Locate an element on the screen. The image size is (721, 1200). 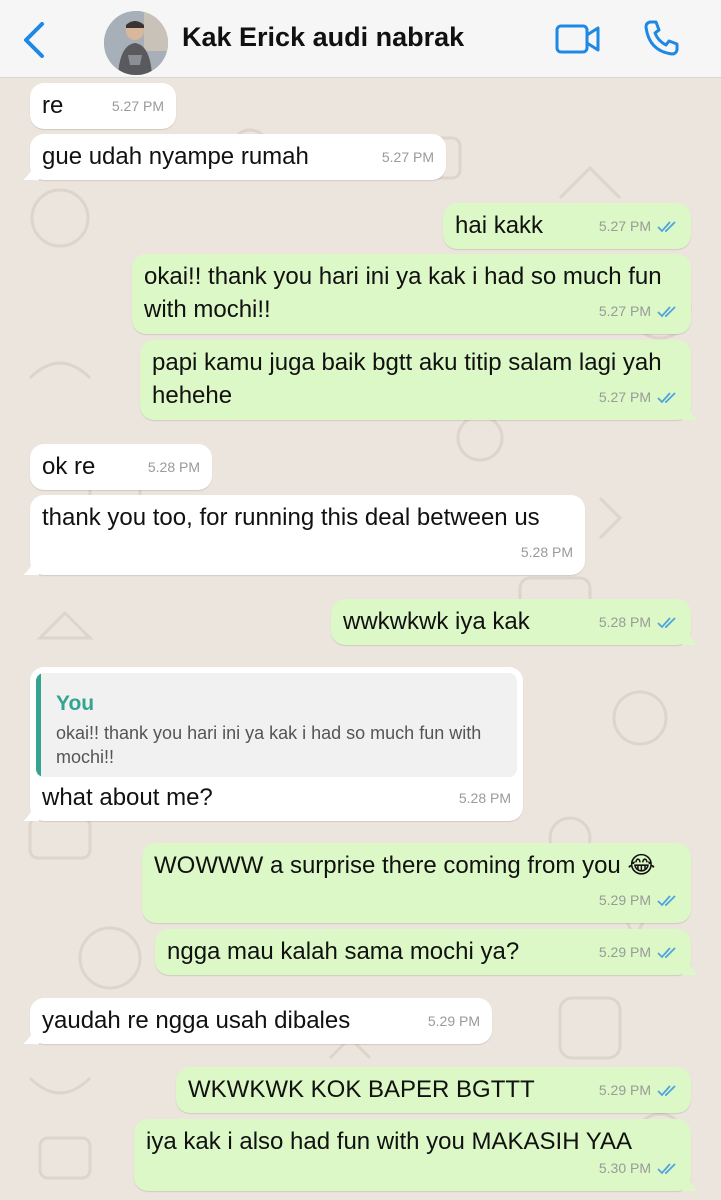
incoming-message: re 5.27 PM is located at coordinates (103, 106).